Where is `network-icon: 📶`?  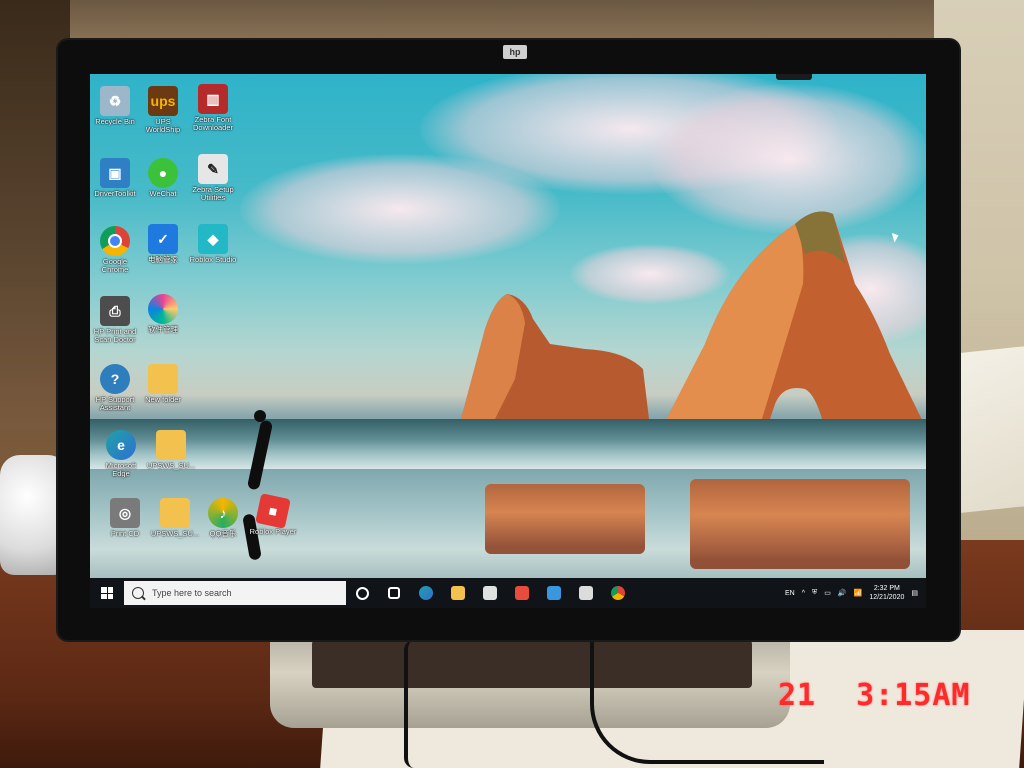 network-icon: 📶 is located at coordinates (858, 593).